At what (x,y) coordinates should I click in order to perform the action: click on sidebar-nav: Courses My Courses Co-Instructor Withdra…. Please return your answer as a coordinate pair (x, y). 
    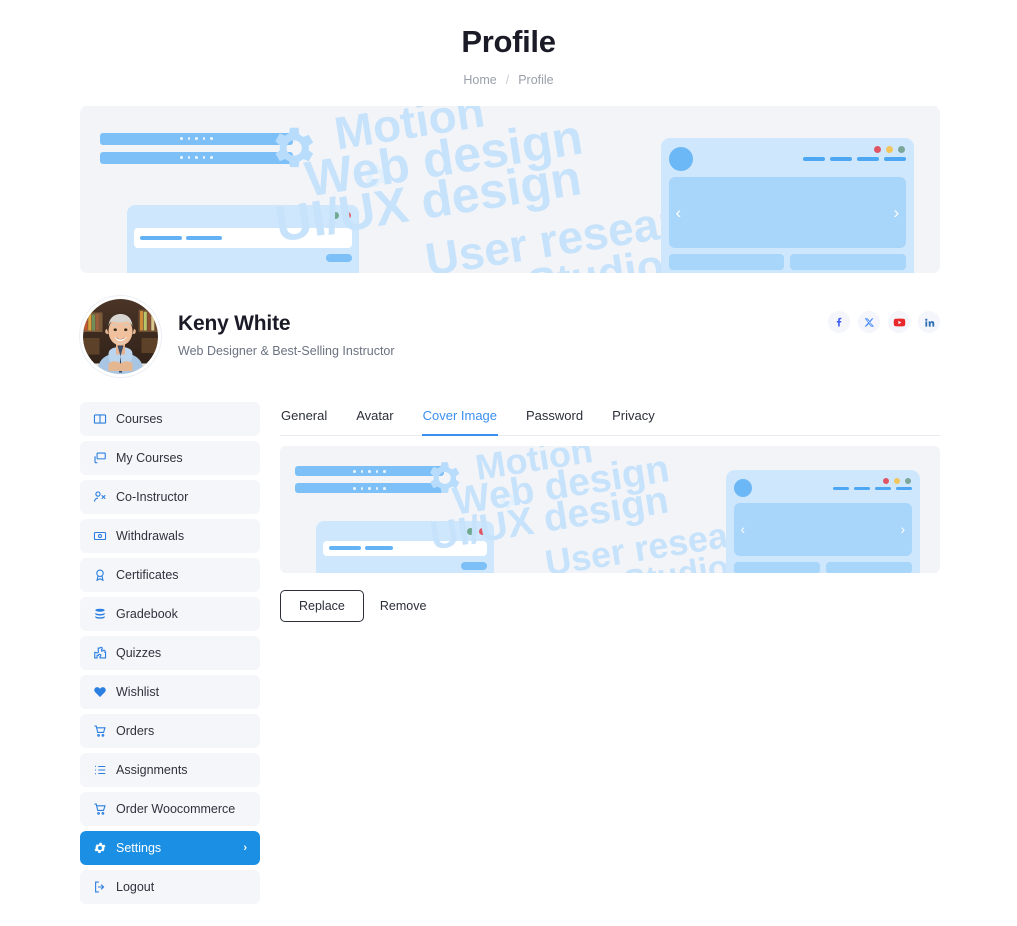
    Looking at the image, I should click on (170, 655).